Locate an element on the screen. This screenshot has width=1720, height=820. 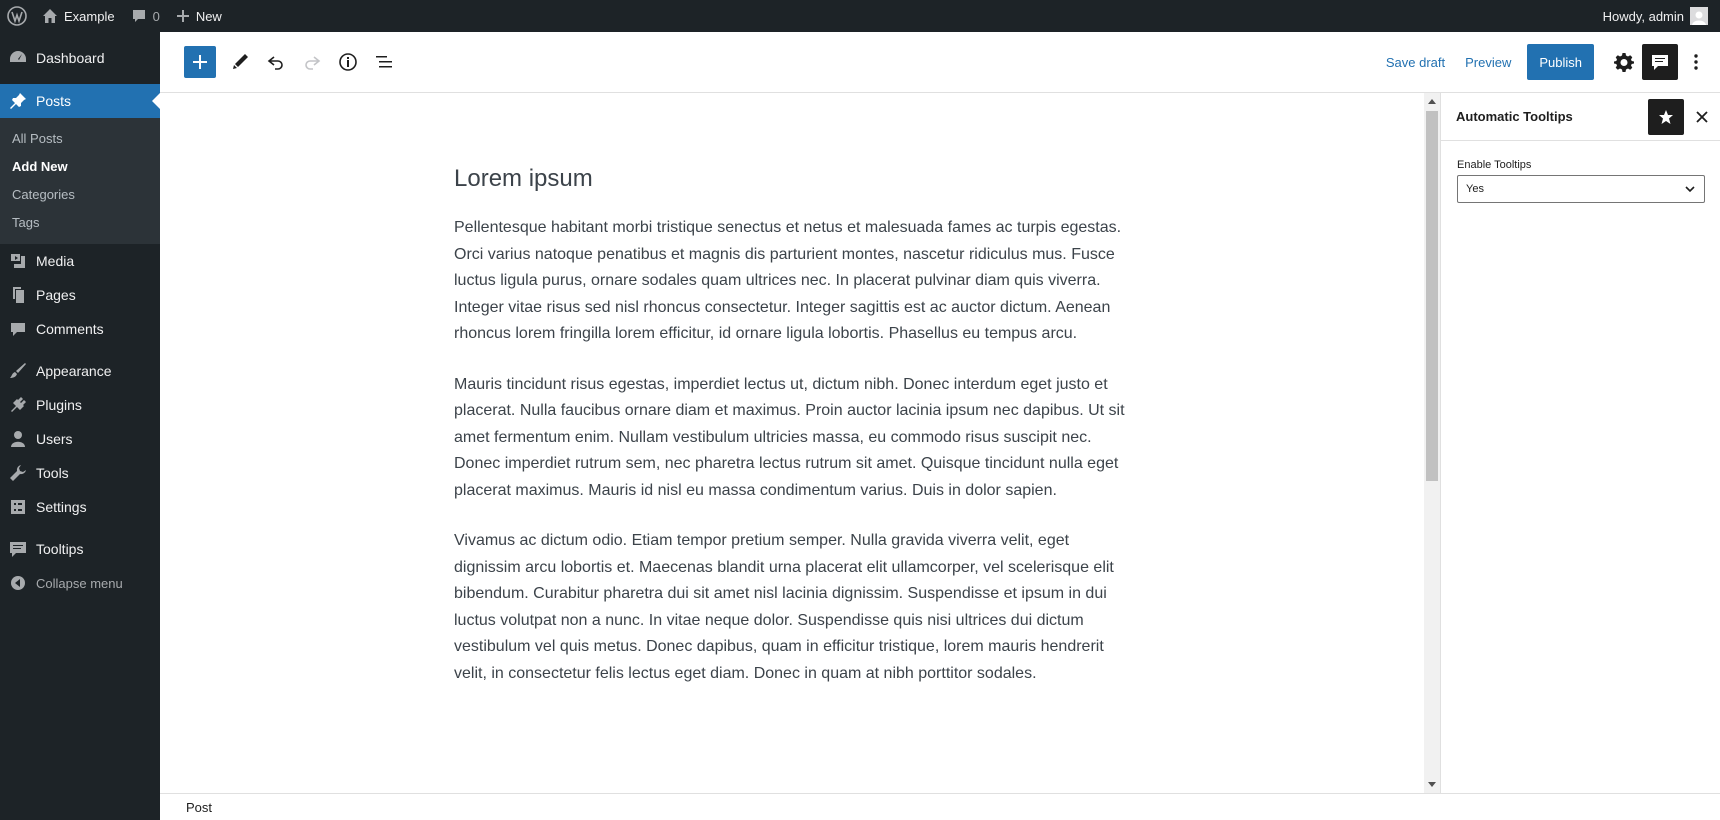
comment-icon is located at coordinates (139, 16).